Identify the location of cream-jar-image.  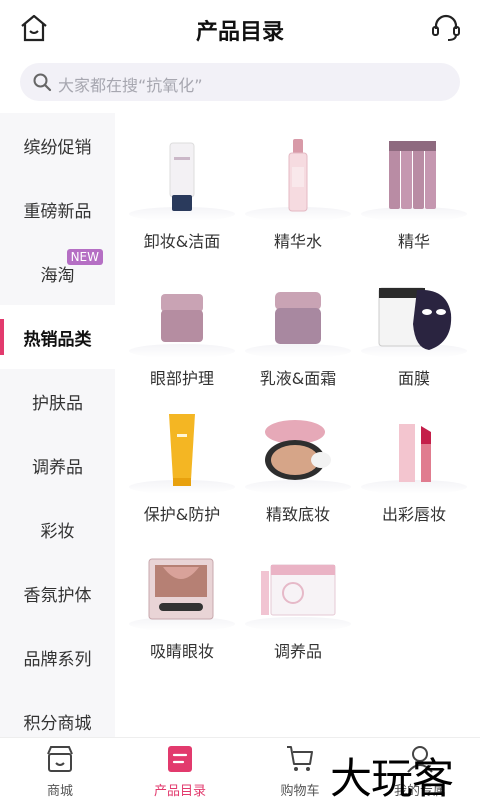
(298, 318).